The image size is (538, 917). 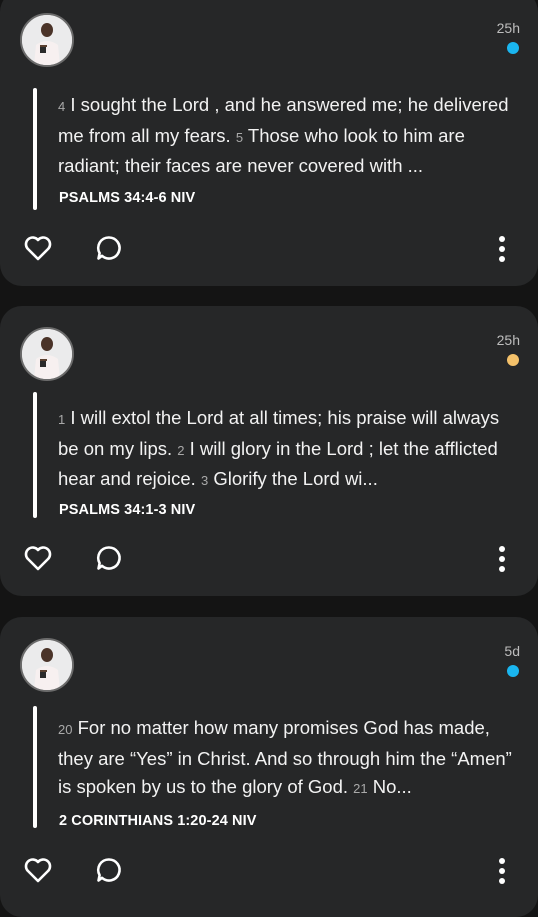 I want to click on verse-reference: PSALMS 34:1-3 NIV, so click(x=127, y=510).